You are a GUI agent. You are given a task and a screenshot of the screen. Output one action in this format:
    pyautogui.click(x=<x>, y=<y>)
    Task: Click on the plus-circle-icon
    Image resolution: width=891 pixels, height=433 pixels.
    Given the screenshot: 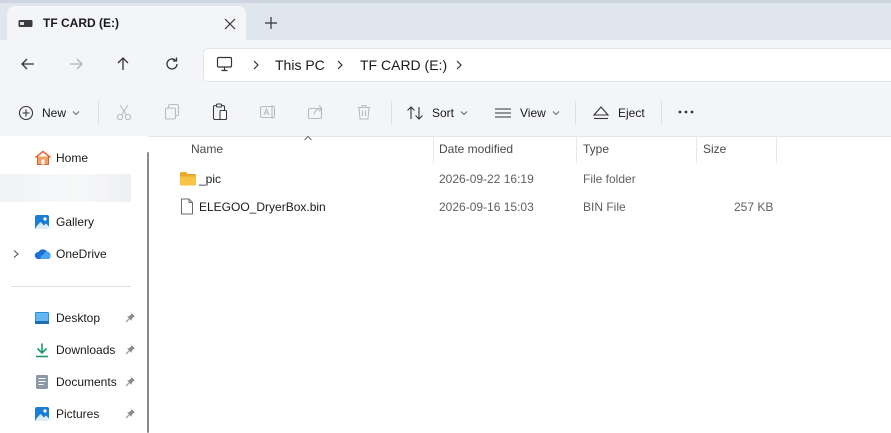 What is the action you would take?
    pyautogui.click(x=26, y=113)
    